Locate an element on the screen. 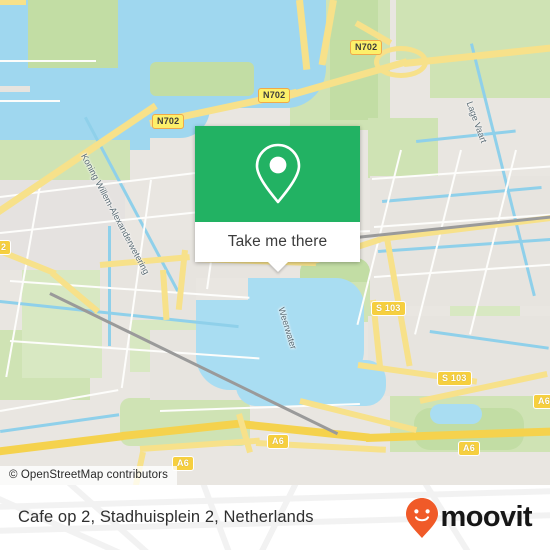  take-me-there-label: Take me there is located at coordinates (277, 241).